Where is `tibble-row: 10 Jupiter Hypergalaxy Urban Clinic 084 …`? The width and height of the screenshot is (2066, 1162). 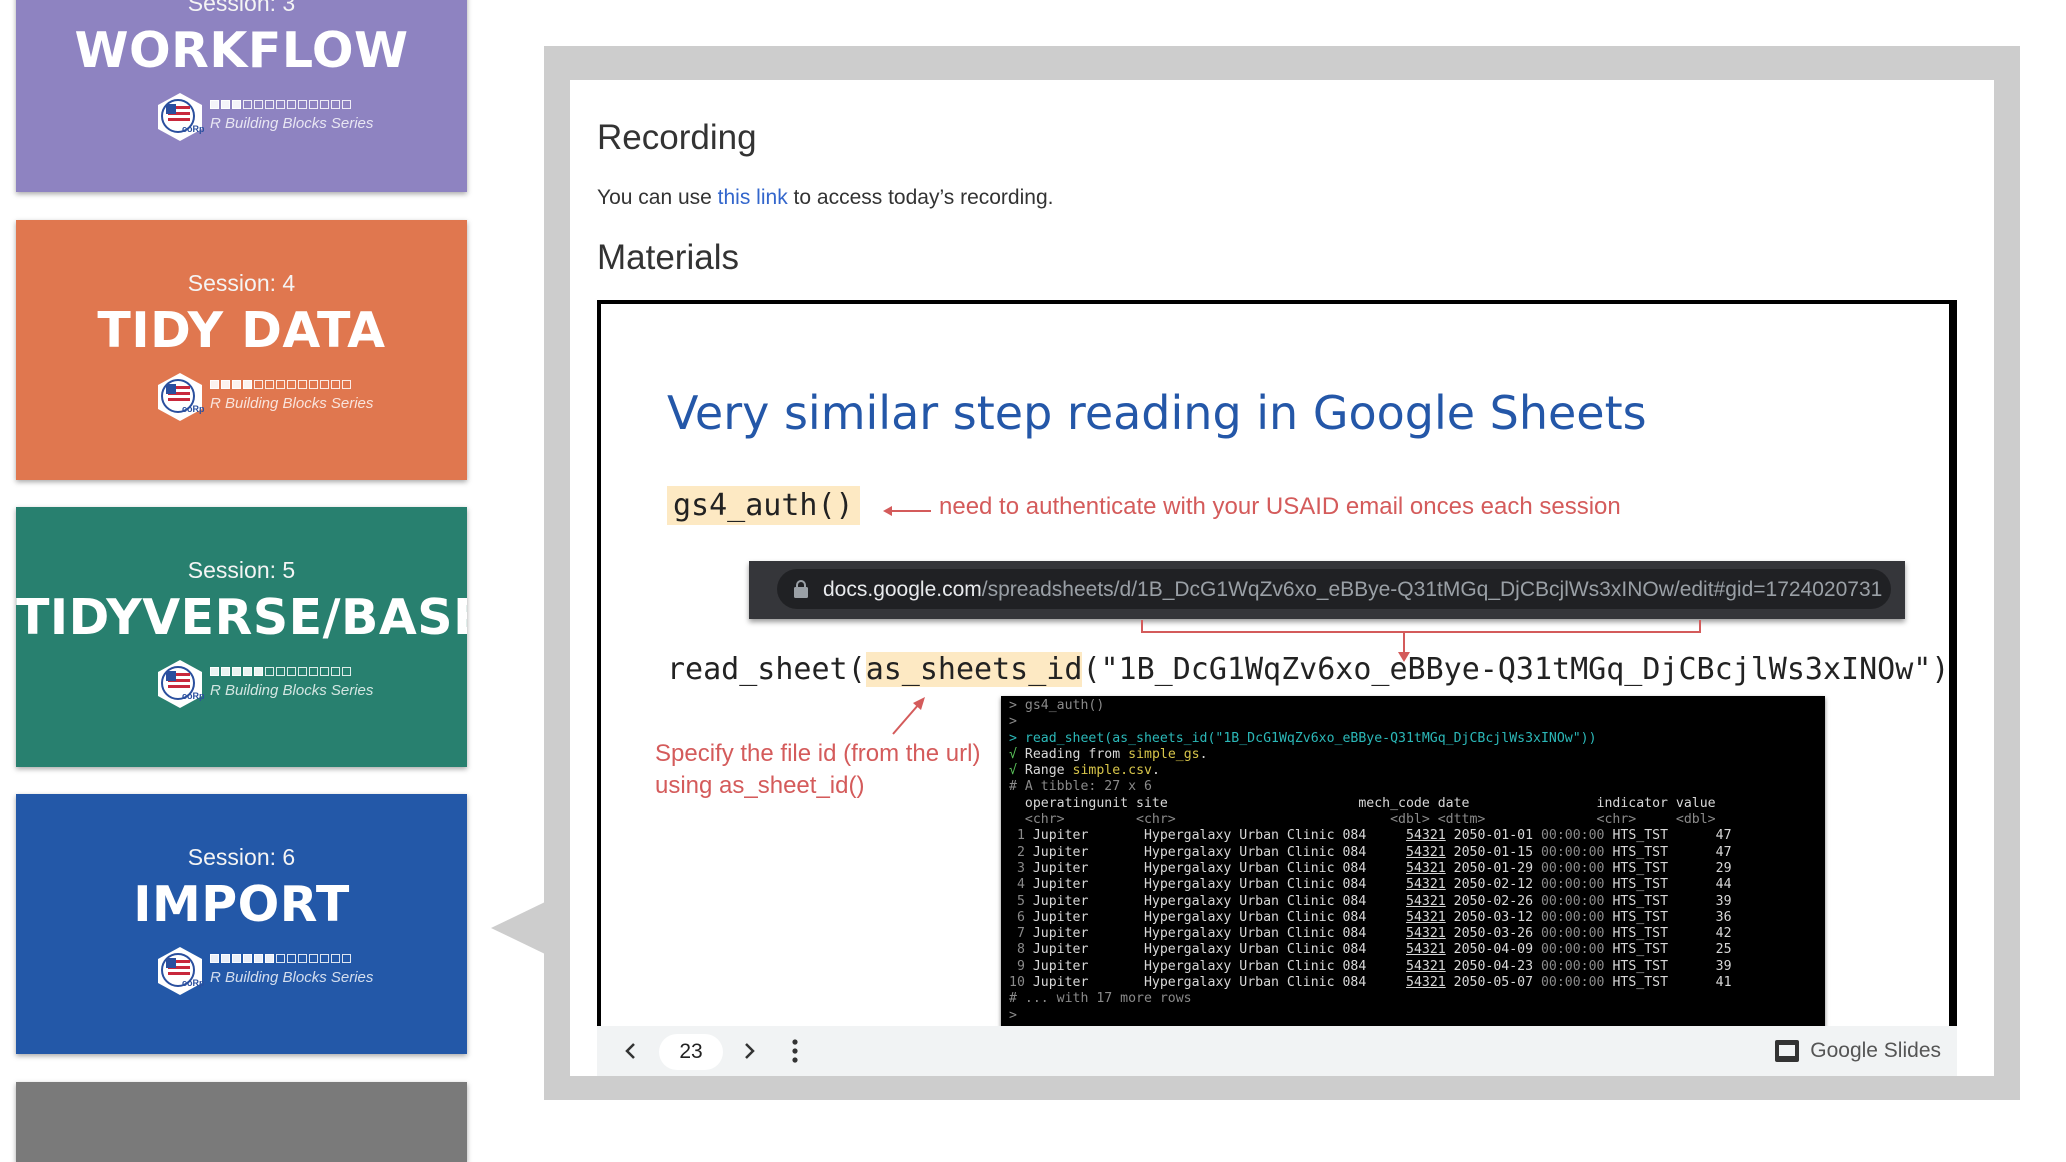 tibble-row: 10 Jupiter Hypergalaxy Urban Clinic 084 … is located at coordinates (1370, 982).